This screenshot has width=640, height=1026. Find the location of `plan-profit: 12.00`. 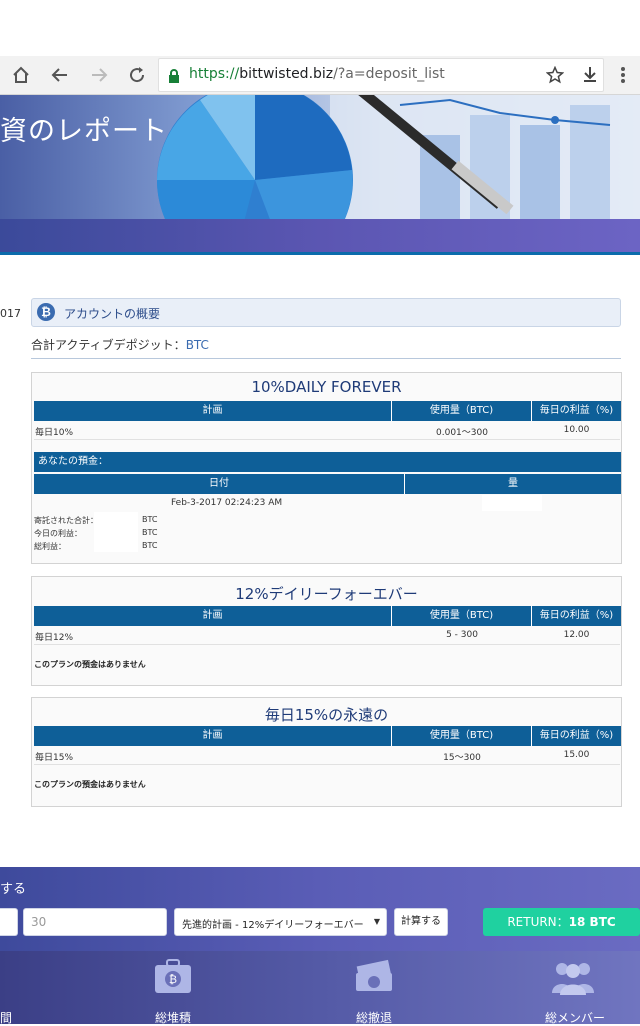

plan-profit: 12.00 is located at coordinates (576, 635).